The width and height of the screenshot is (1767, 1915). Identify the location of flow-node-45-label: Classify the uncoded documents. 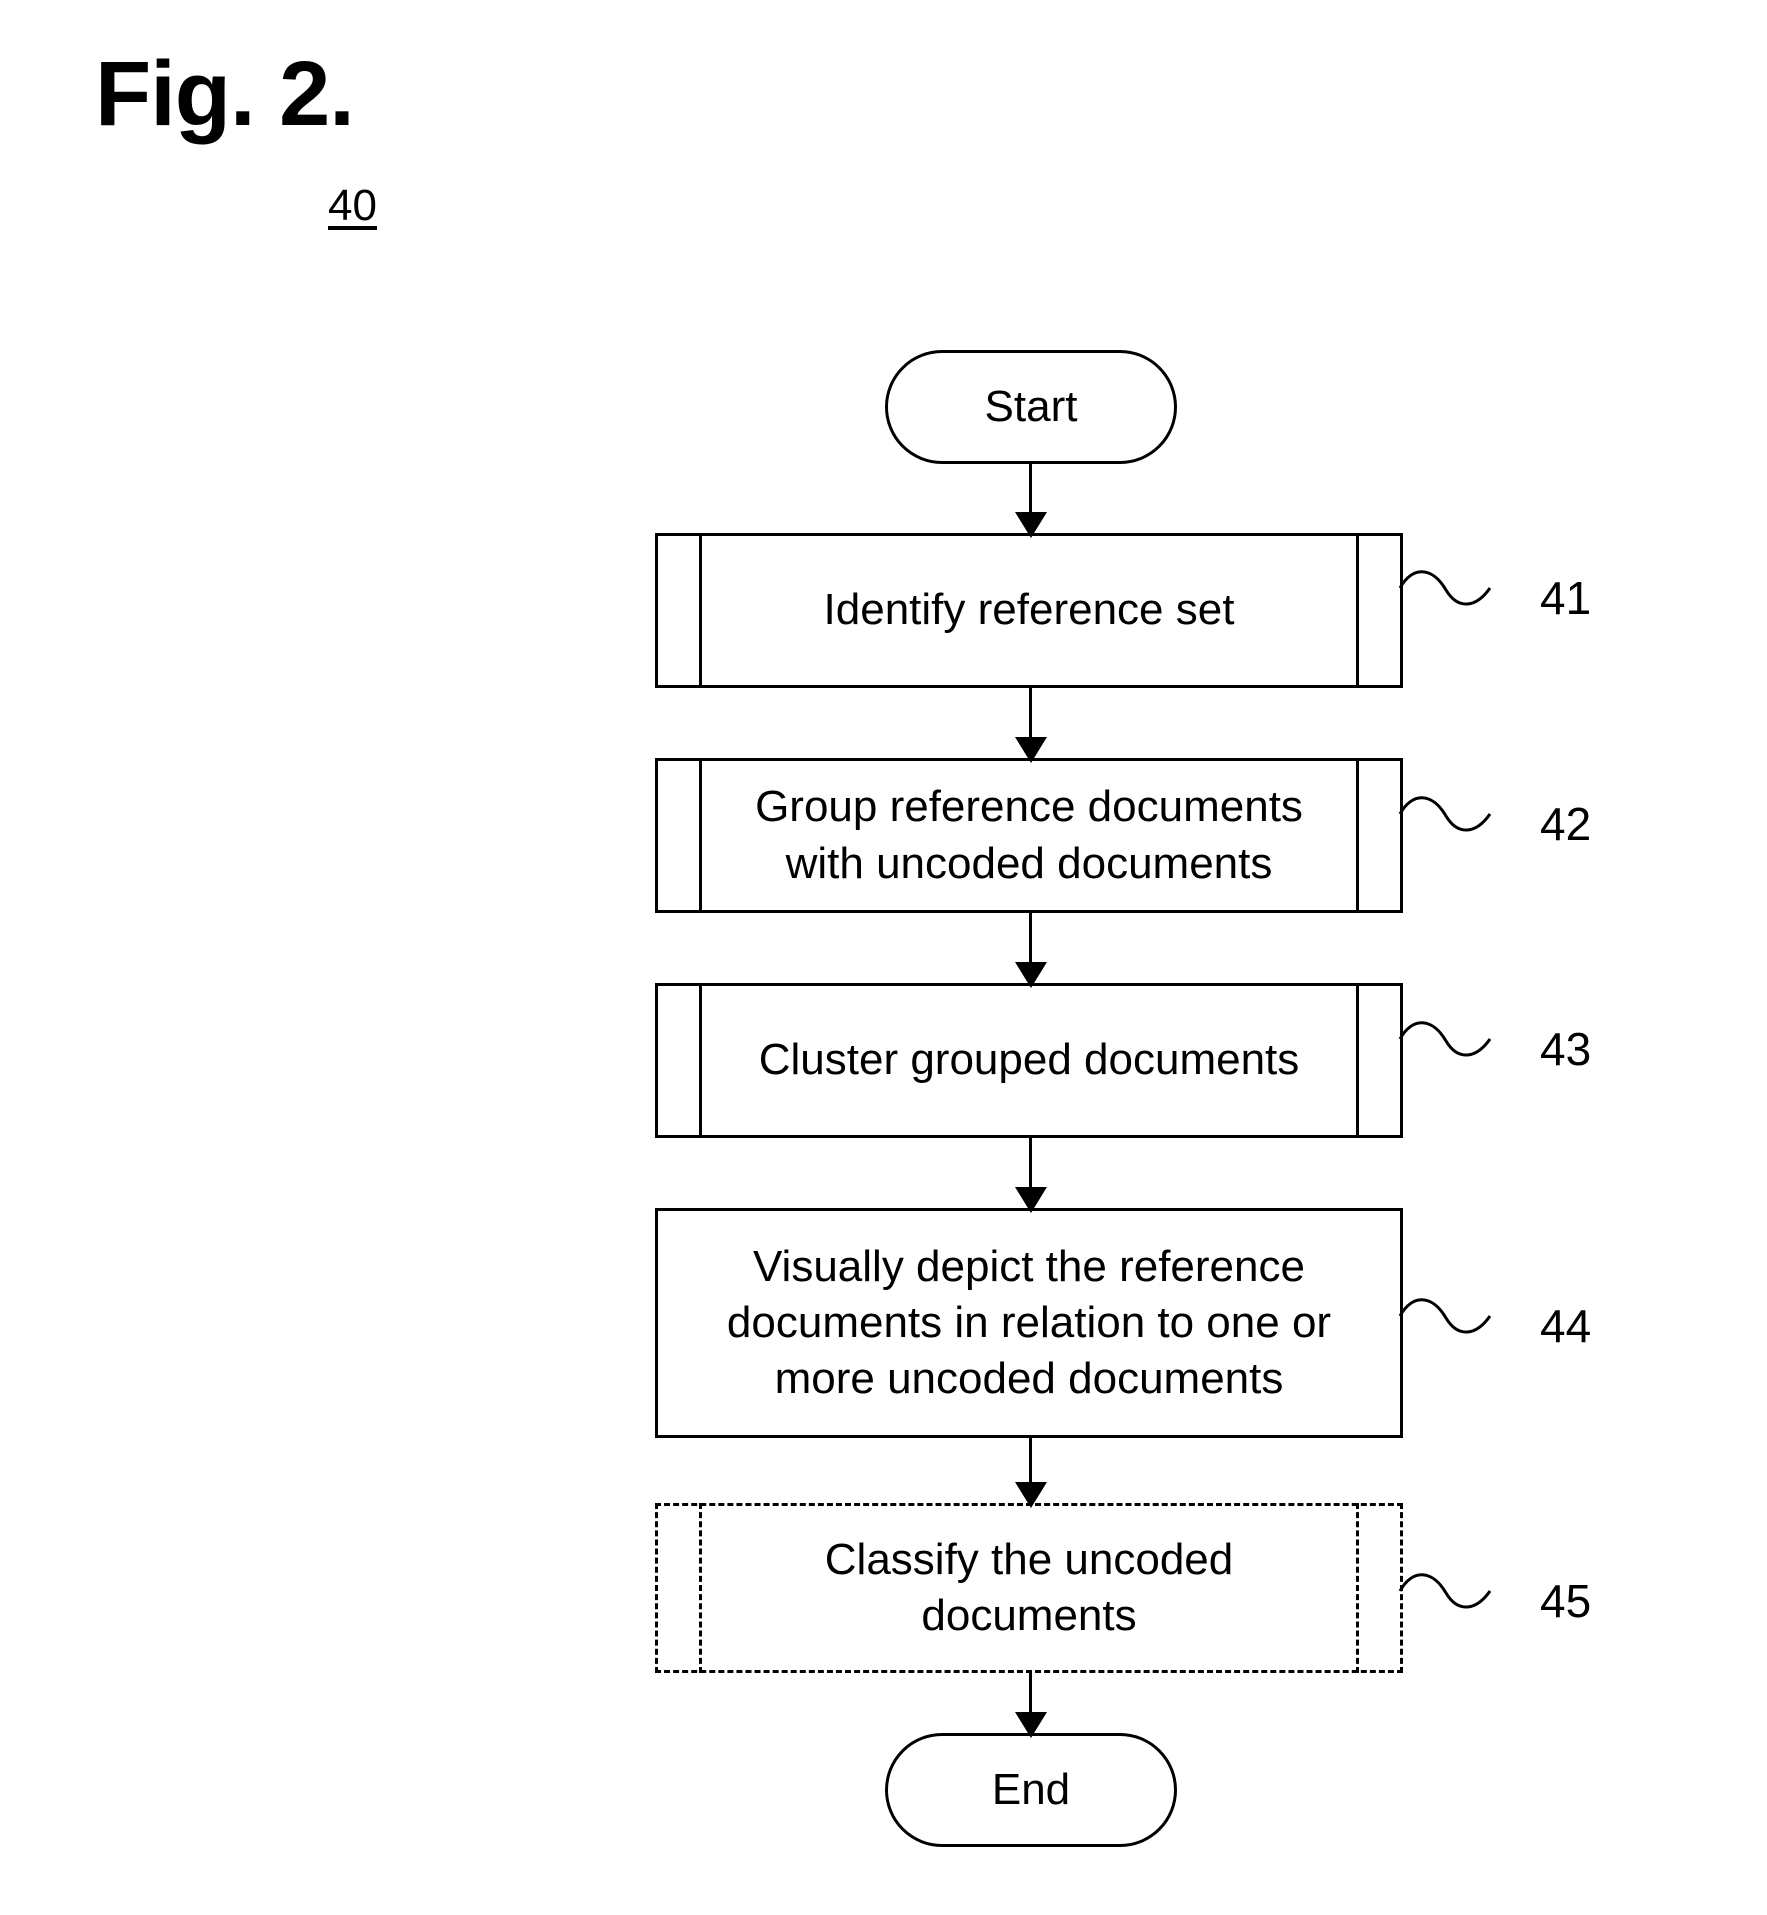
(1029, 1587).